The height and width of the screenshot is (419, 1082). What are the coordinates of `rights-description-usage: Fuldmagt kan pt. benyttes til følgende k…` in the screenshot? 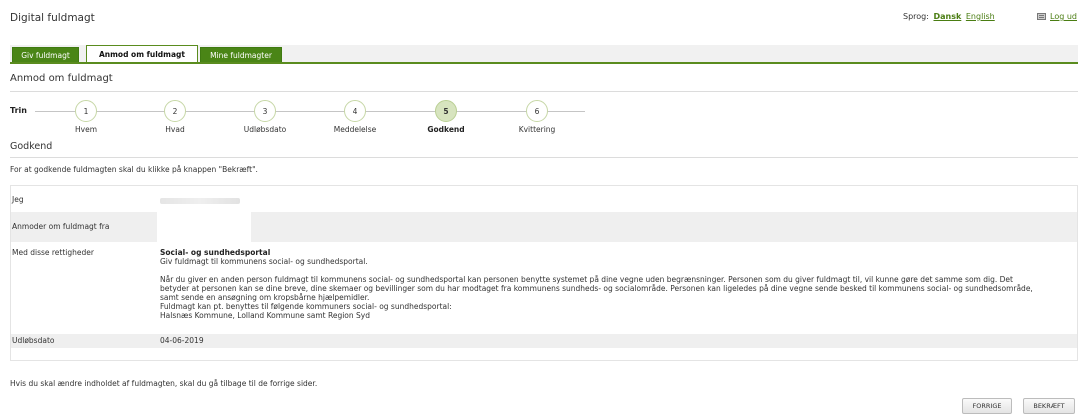 It's located at (306, 306).